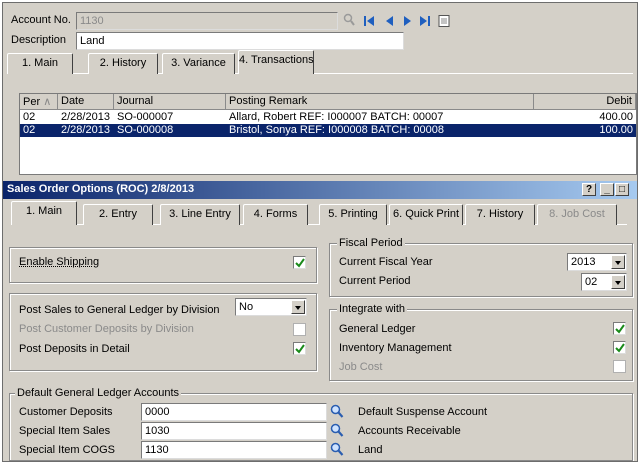 Image resolution: width=640 pixels, height=464 pixels. What do you see at coordinates (389, 21) in the screenshot?
I see `previous-record-icon` at bounding box center [389, 21].